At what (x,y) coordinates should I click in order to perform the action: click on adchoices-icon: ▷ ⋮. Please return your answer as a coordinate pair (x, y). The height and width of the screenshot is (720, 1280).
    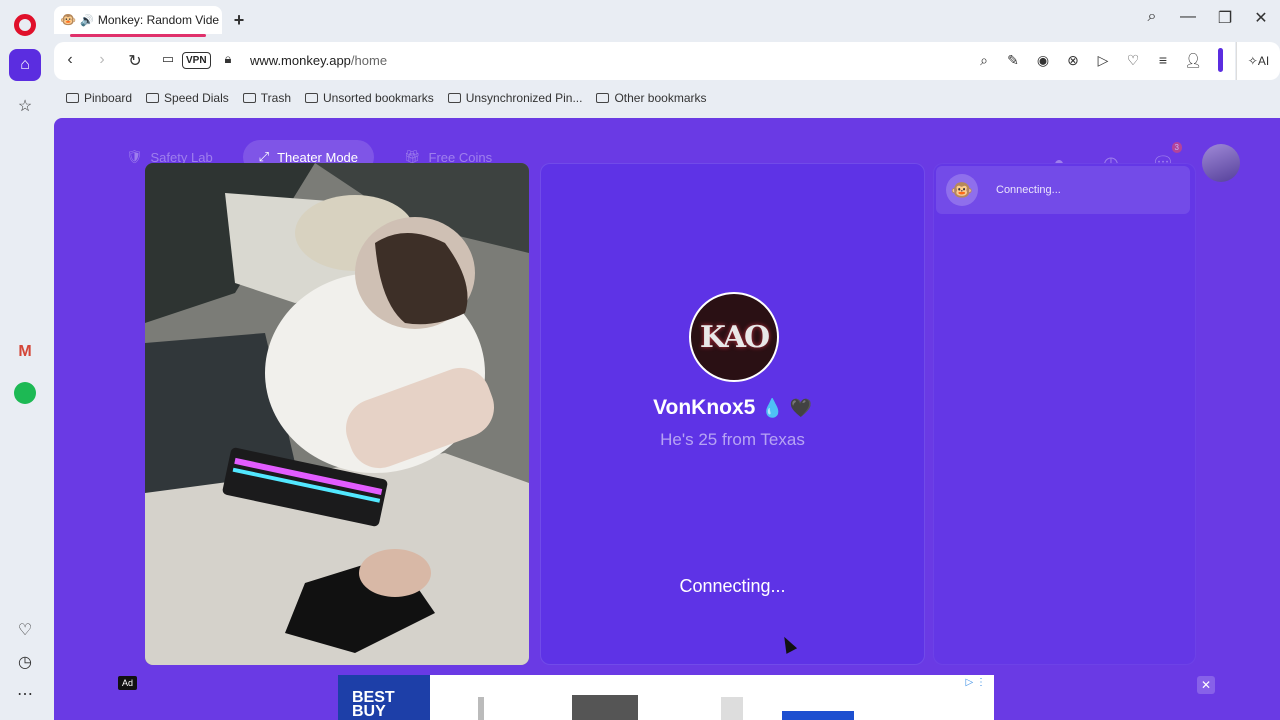
    Looking at the image, I should click on (976, 682).